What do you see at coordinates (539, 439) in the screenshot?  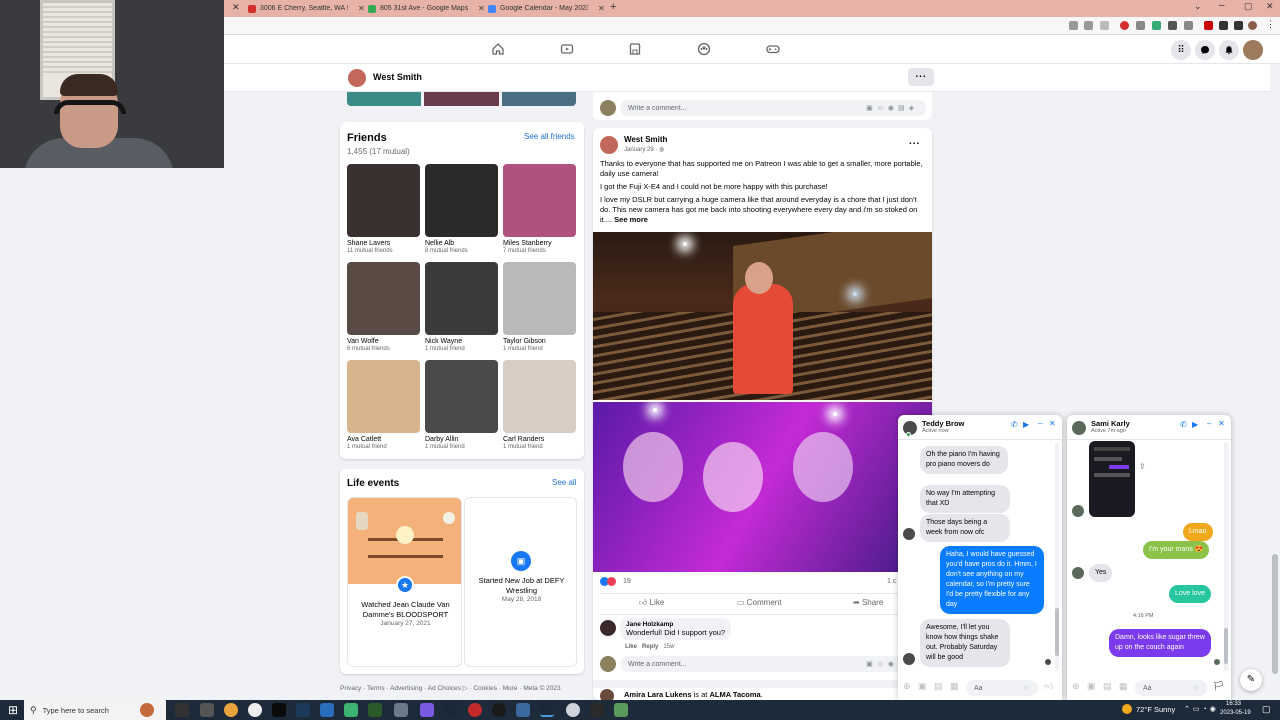 I see `friend-name: Carl Randers` at bounding box center [539, 439].